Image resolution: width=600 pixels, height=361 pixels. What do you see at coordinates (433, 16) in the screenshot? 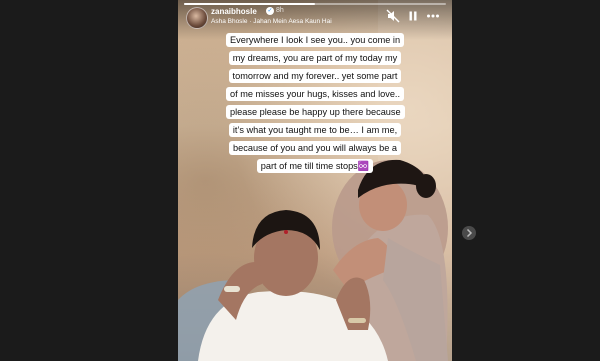
I see `more-options-icon` at bounding box center [433, 16].